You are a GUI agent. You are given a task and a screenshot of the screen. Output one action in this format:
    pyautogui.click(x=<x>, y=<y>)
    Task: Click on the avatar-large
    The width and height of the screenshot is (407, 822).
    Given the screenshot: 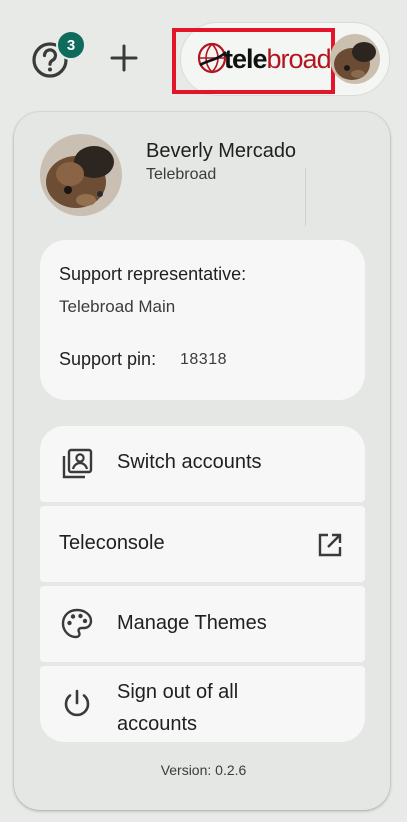 What is the action you would take?
    pyautogui.click(x=81, y=175)
    